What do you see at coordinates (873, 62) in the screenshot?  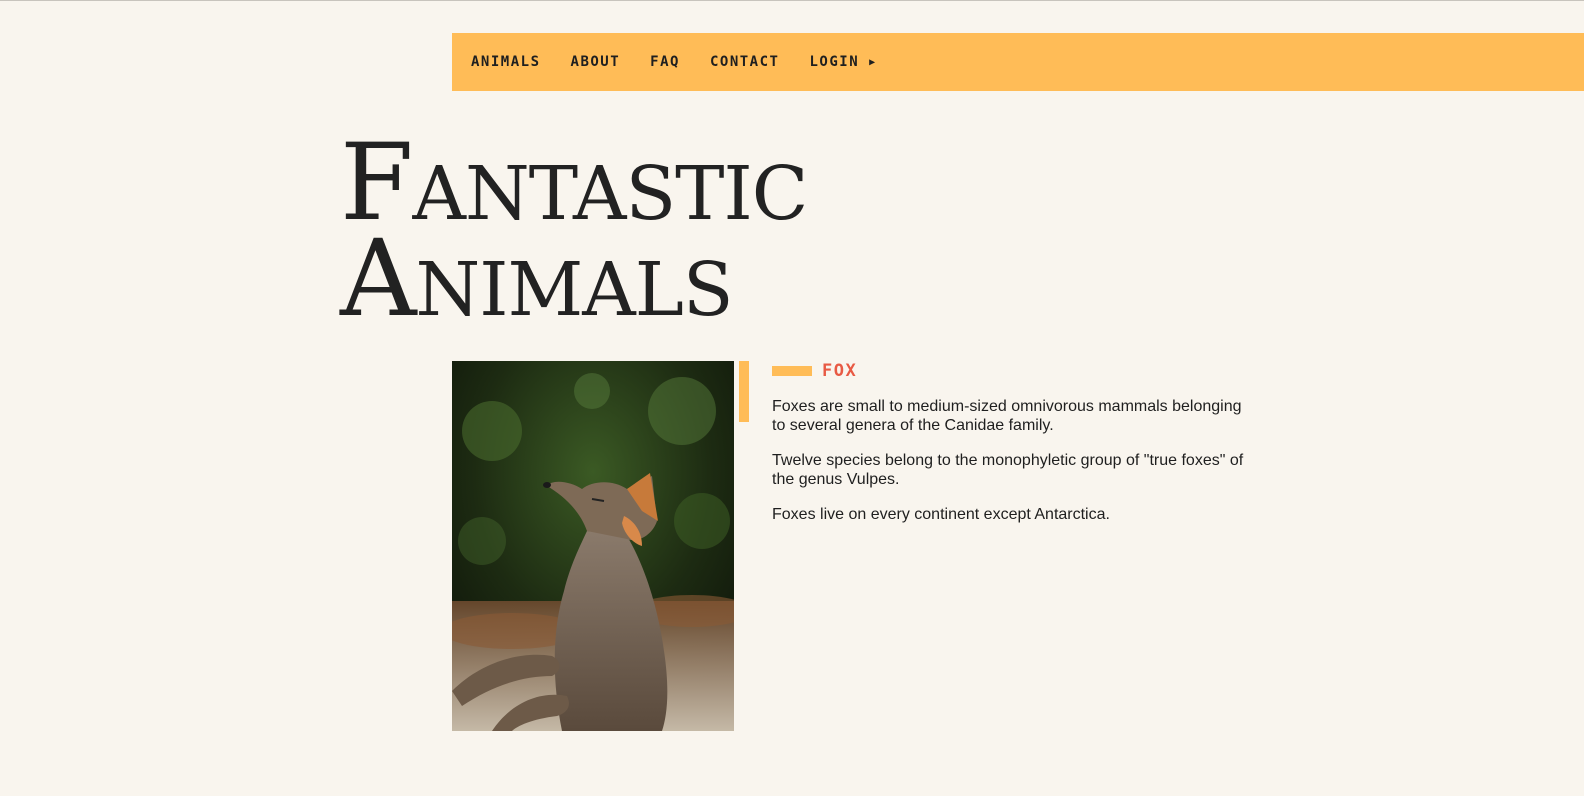 I see `play-arrow-icon: ▶` at bounding box center [873, 62].